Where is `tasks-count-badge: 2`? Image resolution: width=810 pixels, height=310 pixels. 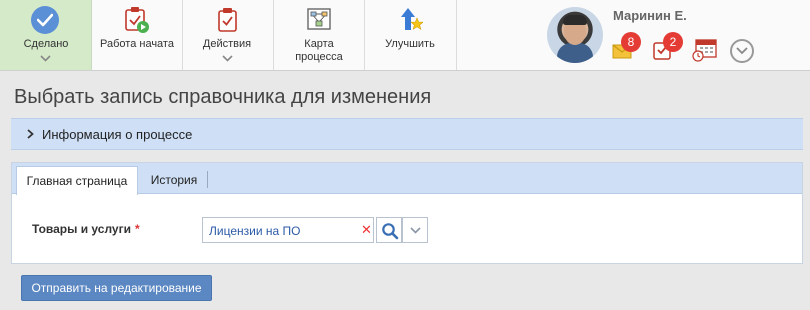
tasks-count-badge: 2 is located at coordinates (673, 42).